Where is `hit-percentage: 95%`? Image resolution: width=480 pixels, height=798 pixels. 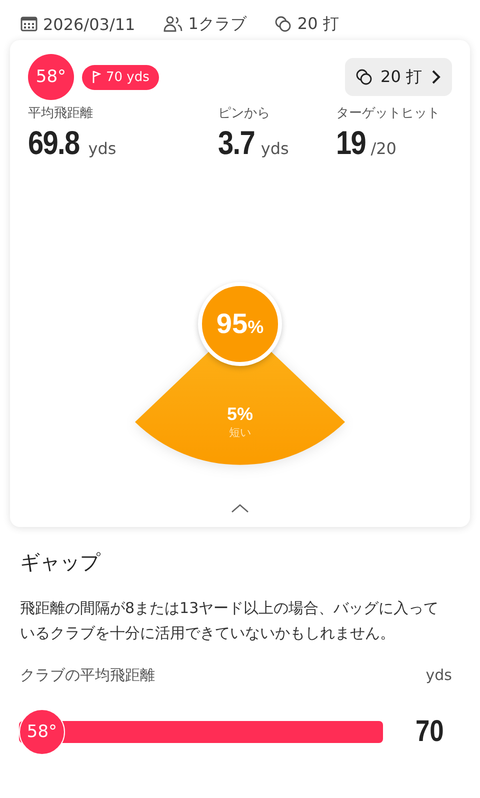
hit-percentage: 95% is located at coordinates (240, 324).